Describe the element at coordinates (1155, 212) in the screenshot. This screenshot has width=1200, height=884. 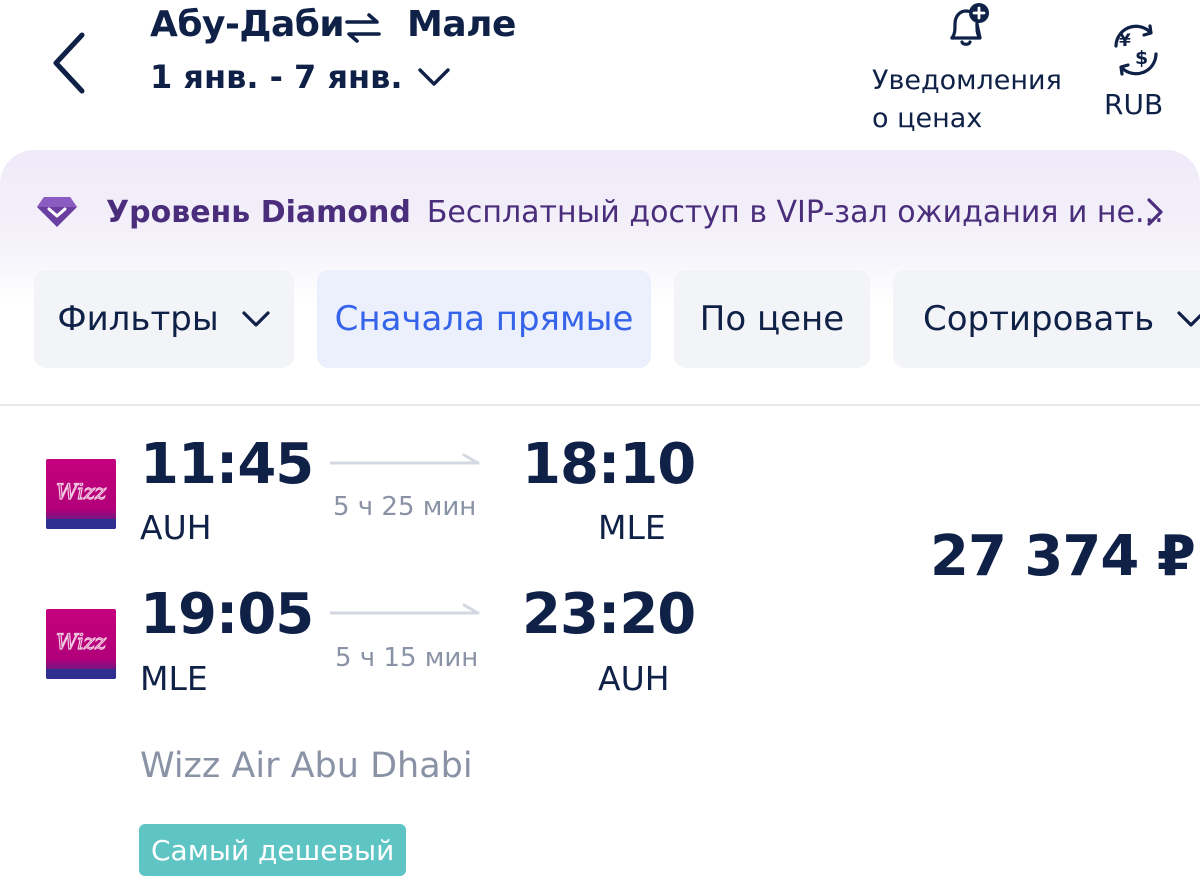
I see `chevron-right-icon` at that location.